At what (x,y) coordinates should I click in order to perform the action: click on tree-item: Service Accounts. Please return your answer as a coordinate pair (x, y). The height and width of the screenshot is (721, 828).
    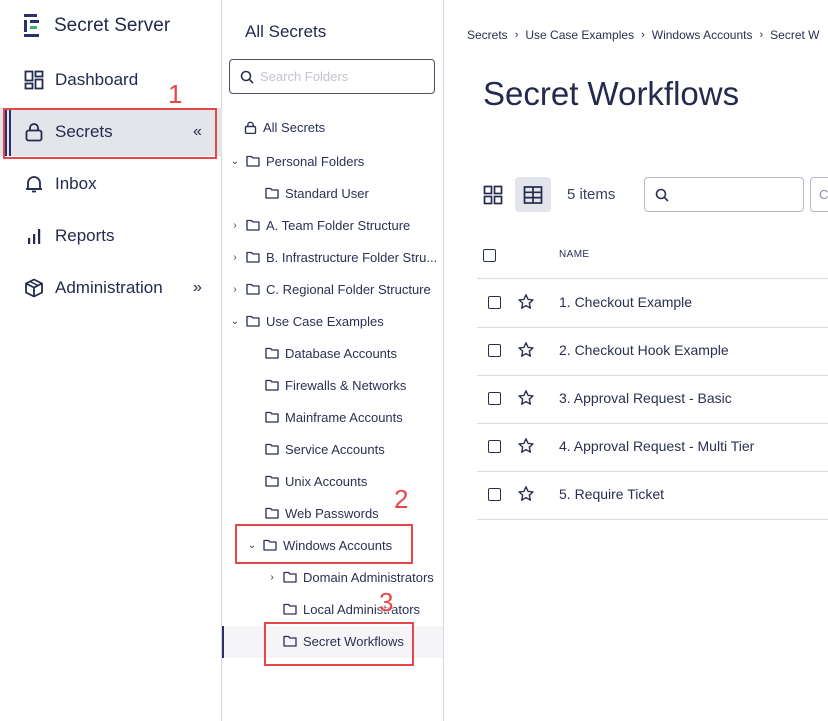
    Looking at the image, I should click on (317, 449).